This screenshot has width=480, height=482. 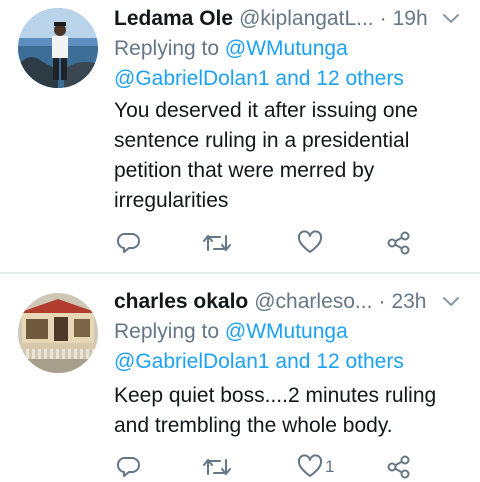 What do you see at coordinates (240, 243) in the screenshot?
I see `action-bar` at bounding box center [240, 243].